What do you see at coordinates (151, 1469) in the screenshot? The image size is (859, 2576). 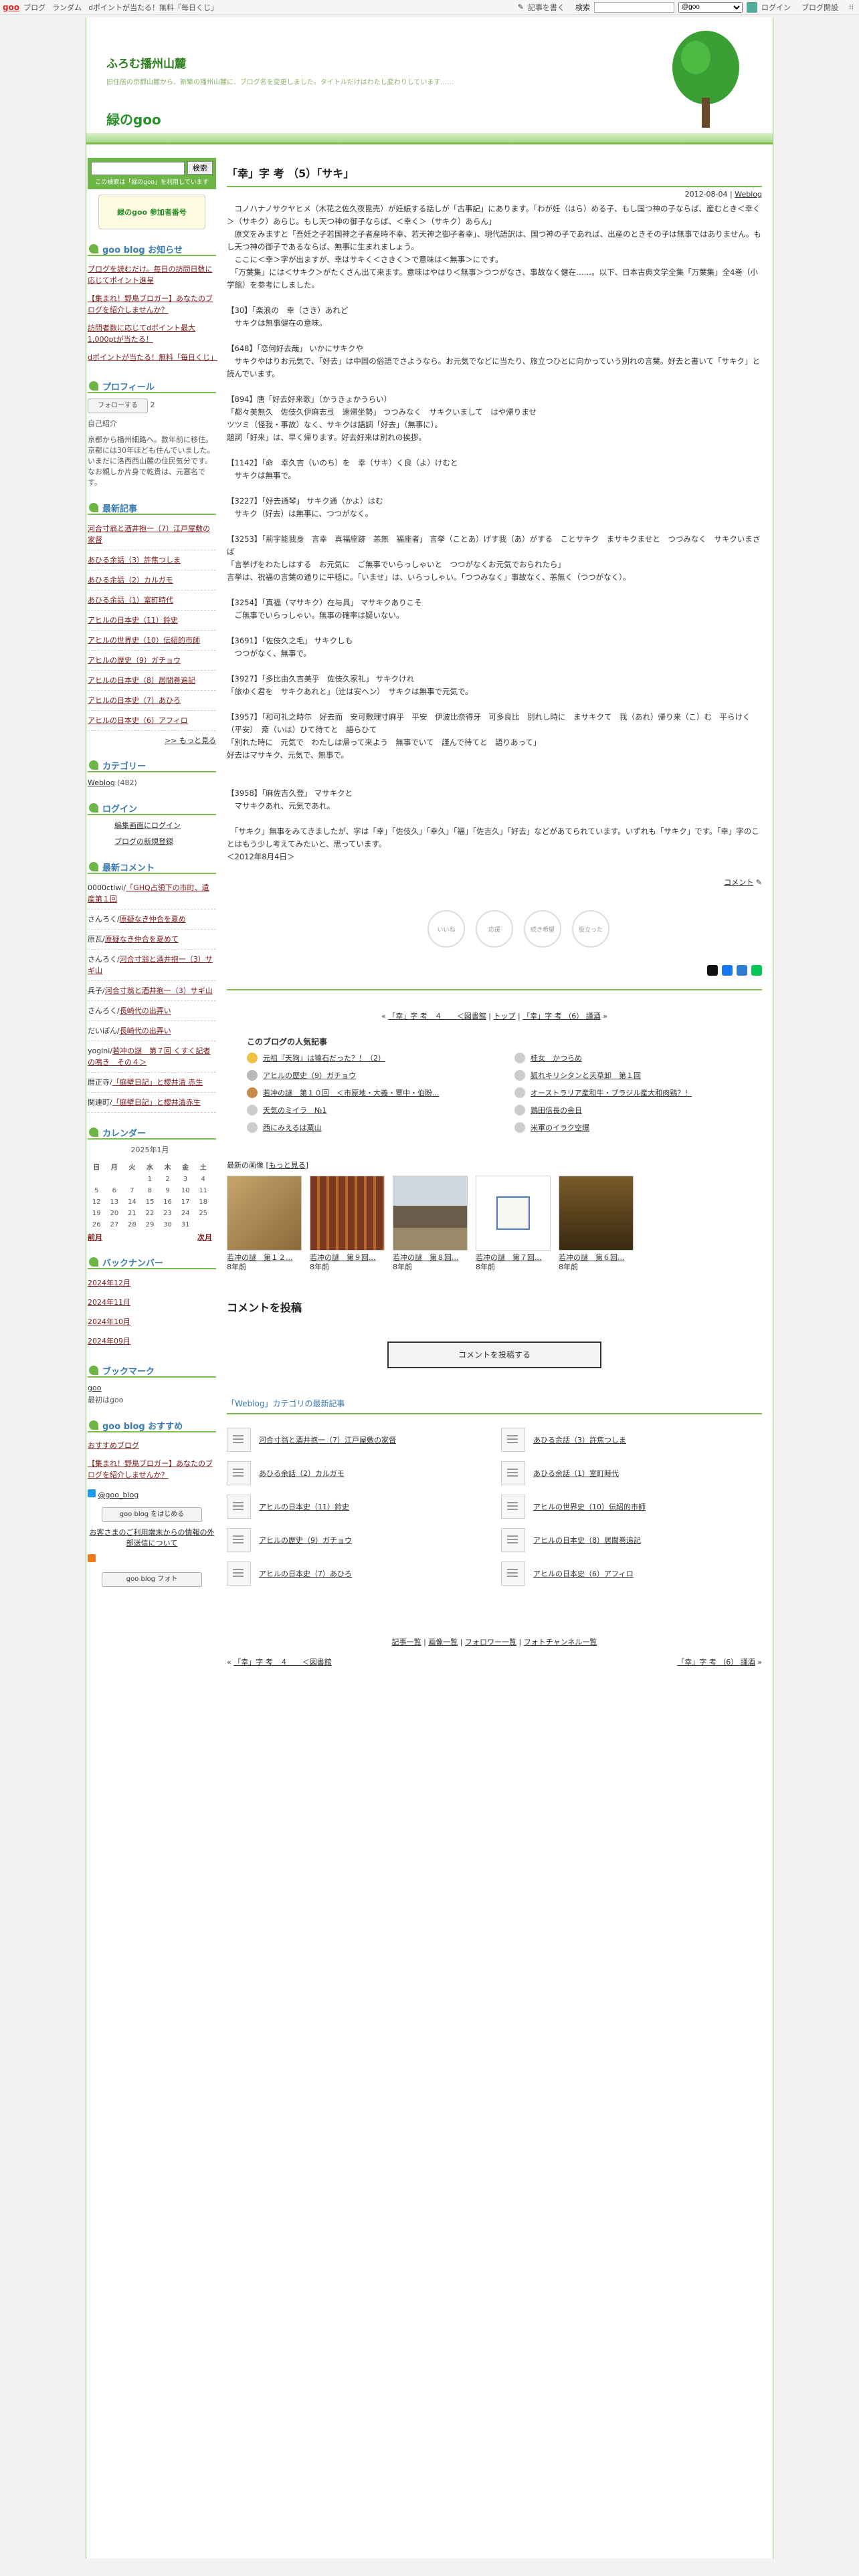 I see `recommend-link: 【集まれ！野鳥ブロガー】あなたのブログを紹介しませんか？` at bounding box center [151, 1469].